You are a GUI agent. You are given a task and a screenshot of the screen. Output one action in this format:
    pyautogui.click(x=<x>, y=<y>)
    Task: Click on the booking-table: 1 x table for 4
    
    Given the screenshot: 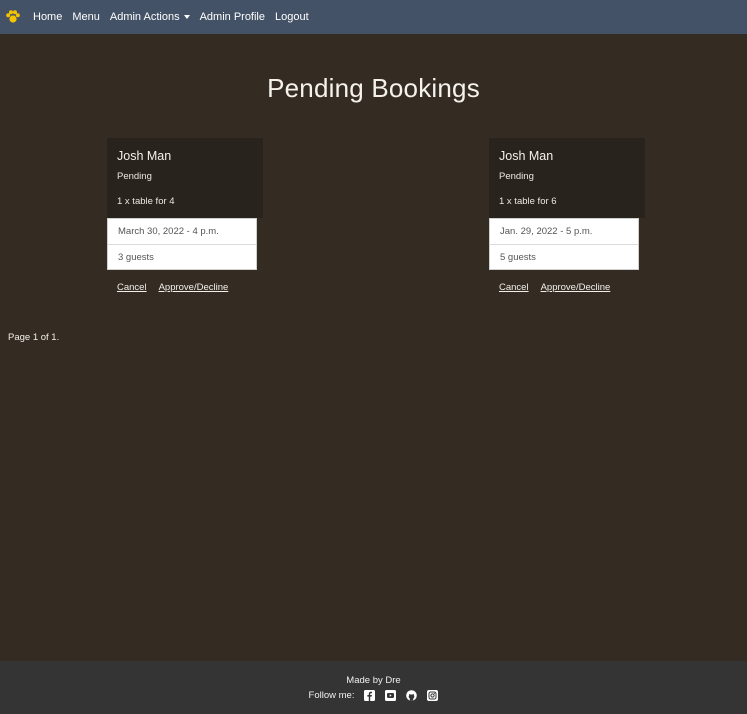 What is the action you would take?
    pyautogui.click(x=146, y=201)
    